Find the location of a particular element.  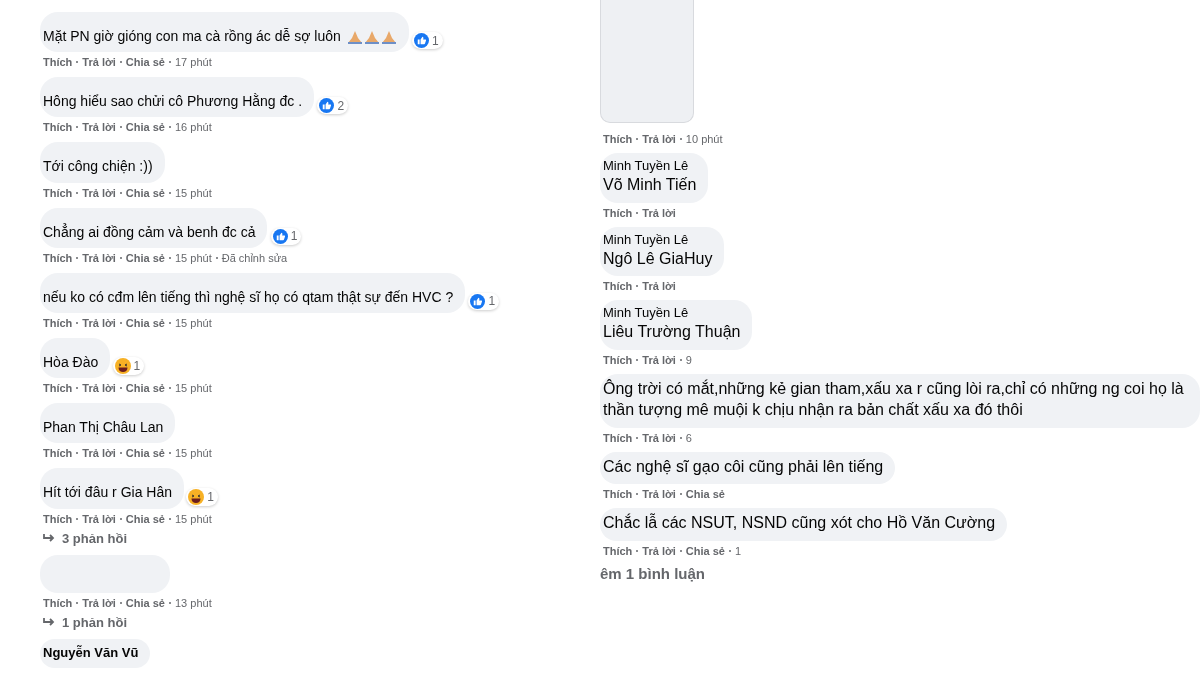

comment-time: 6 is located at coordinates (688, 437).